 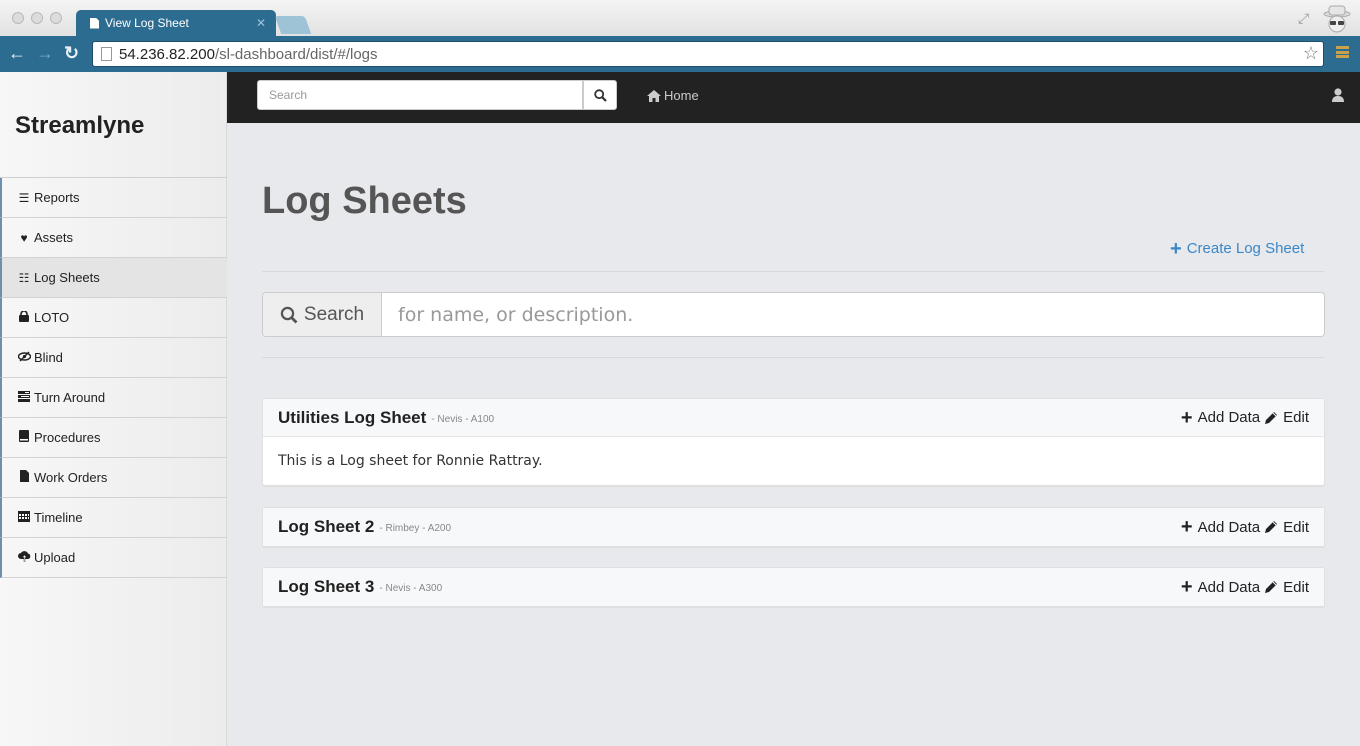 What do you see at coordinates (71, 477) in the screenshot?
I see `sidebar-item-label: Work Orders` at bounding box center [71, 477].